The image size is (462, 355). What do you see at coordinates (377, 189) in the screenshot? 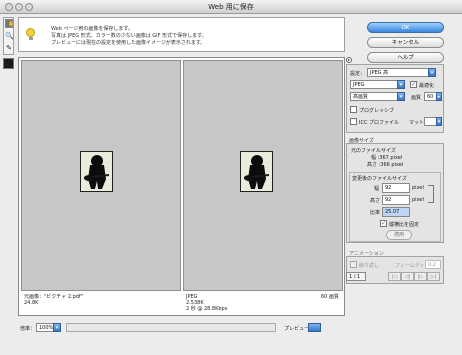
I see `width-label: 幅` at bounding box center [377, 189].